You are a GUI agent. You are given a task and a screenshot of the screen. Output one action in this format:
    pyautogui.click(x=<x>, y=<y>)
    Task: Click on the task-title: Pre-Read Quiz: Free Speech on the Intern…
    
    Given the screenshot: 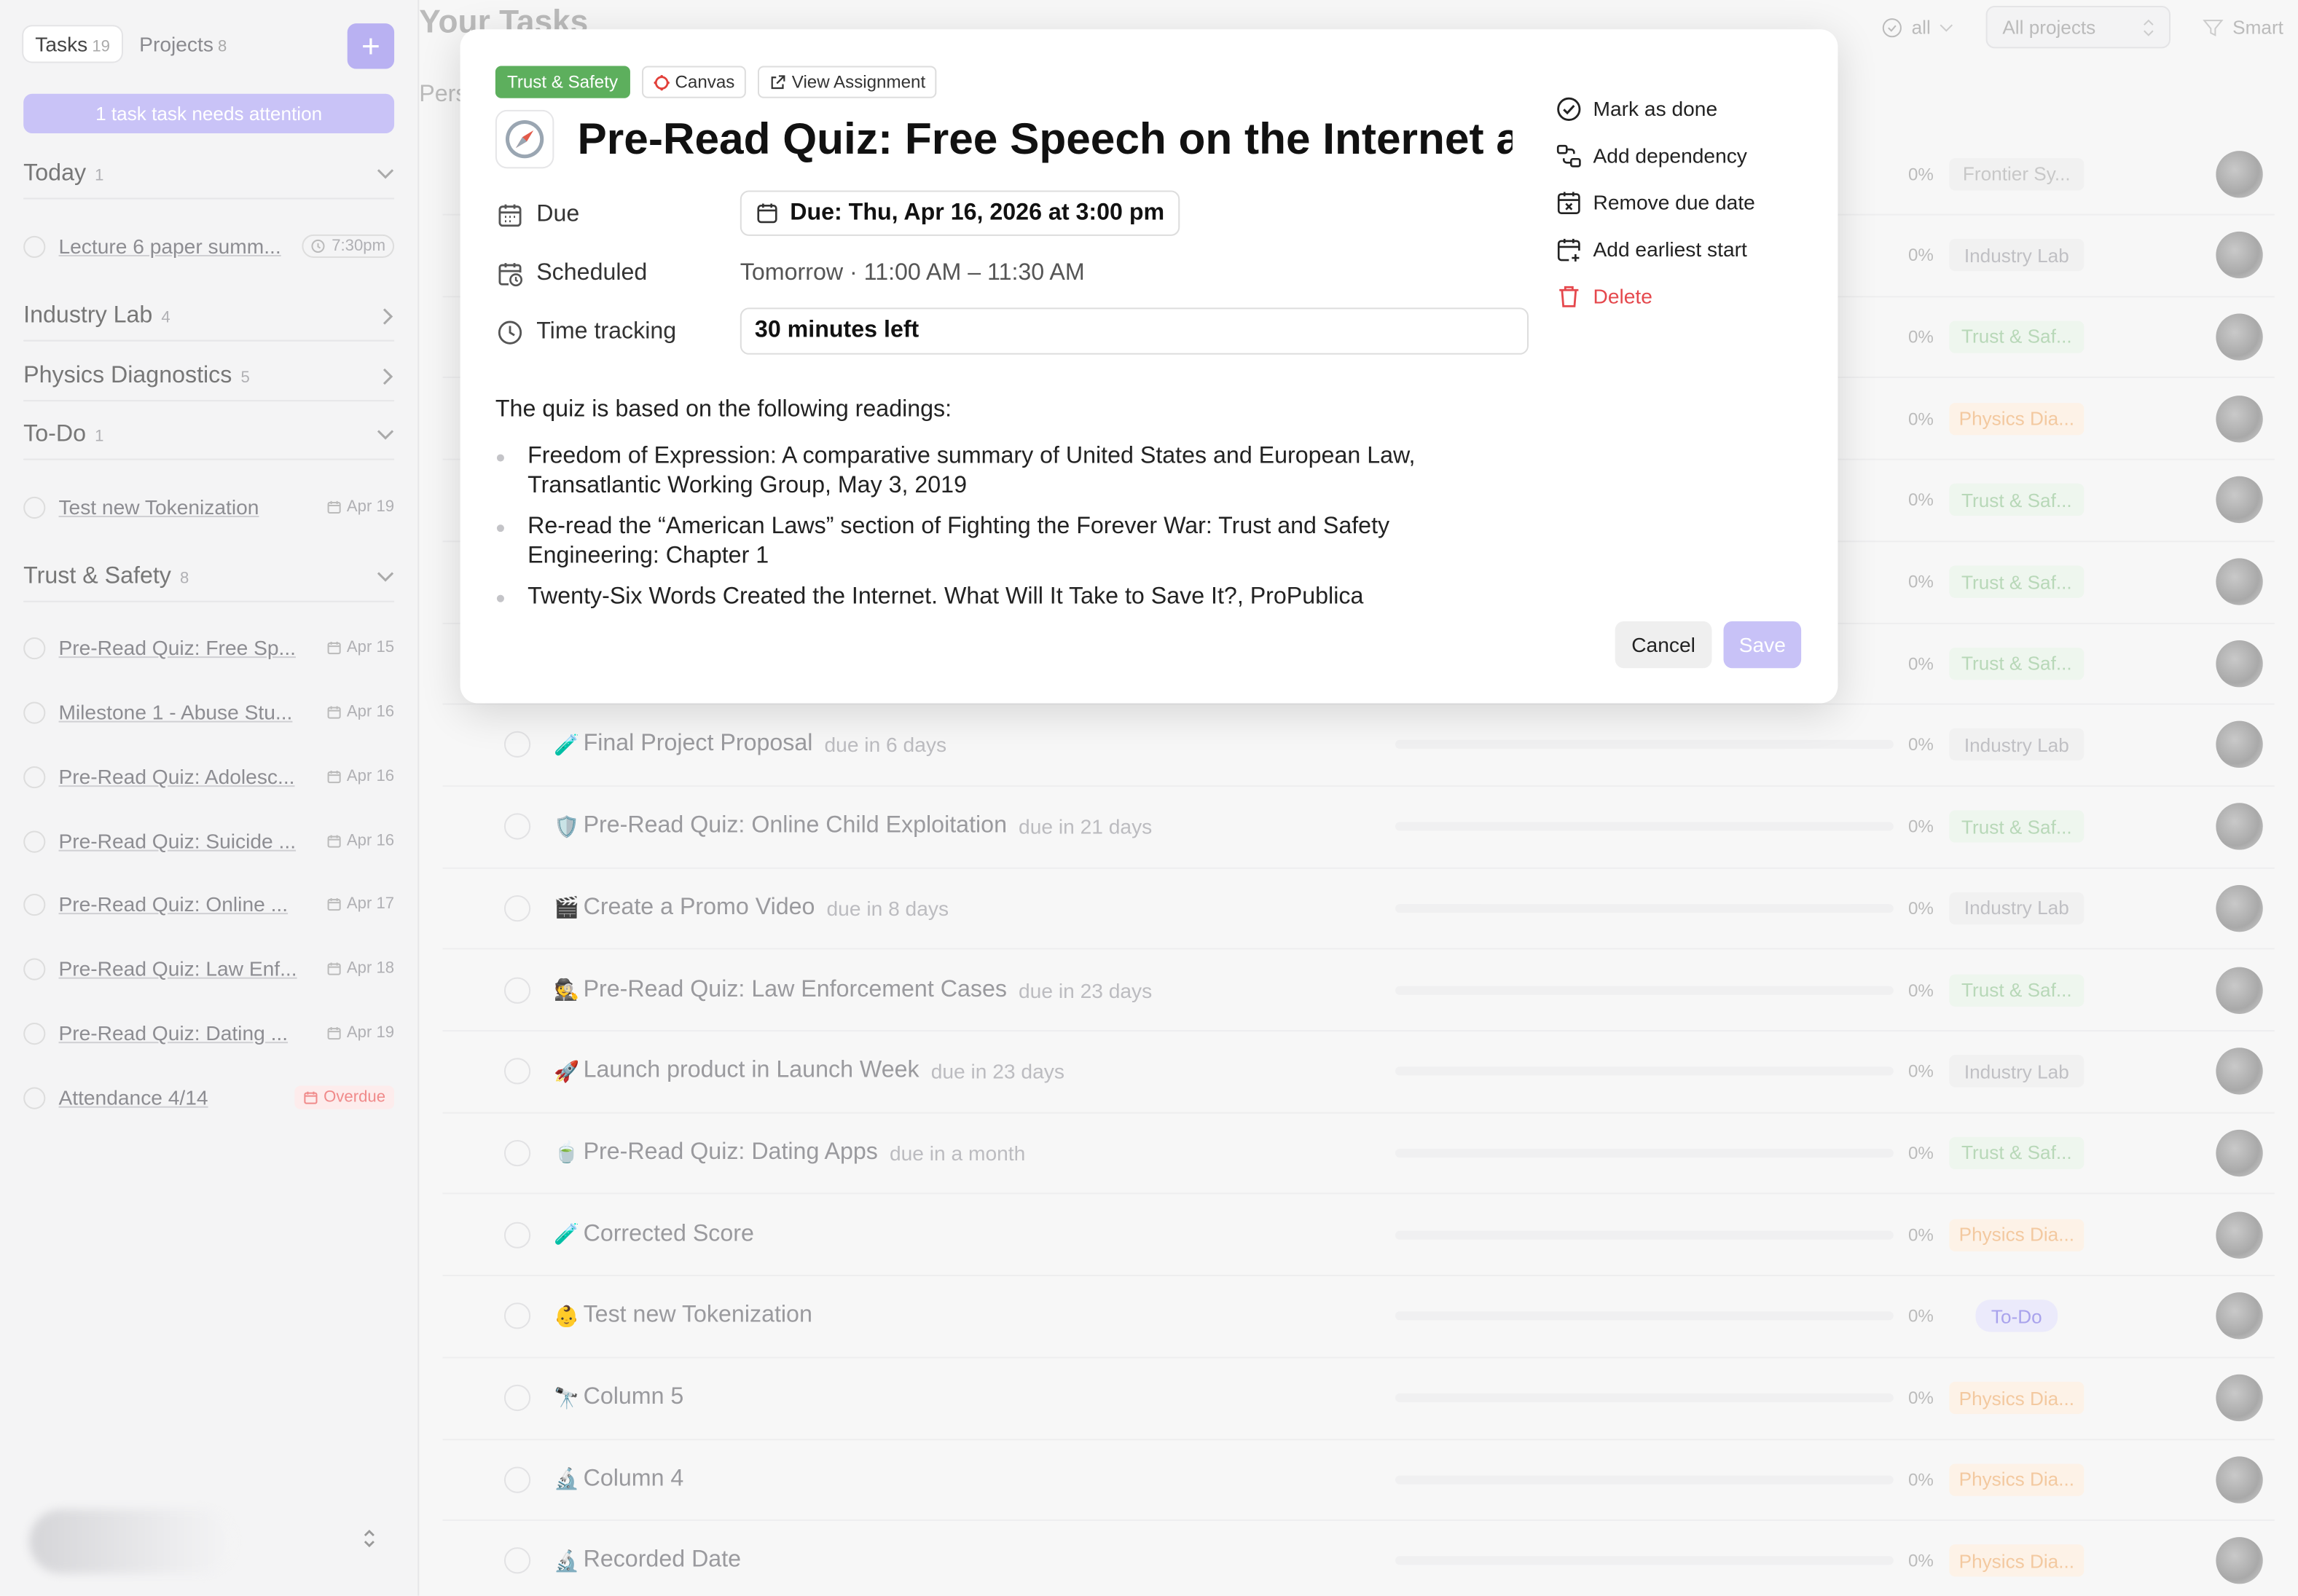 What is the action you would take?
    pyautogui.click(x=1045, y=140)
    